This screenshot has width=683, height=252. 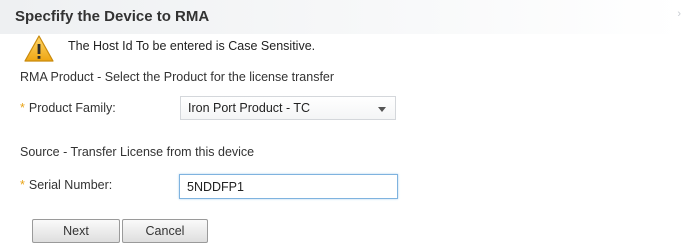 What do you see at coordinates (39, 48) in the screenshot?
I see `warning-icon` at bounding box center [39, 48].